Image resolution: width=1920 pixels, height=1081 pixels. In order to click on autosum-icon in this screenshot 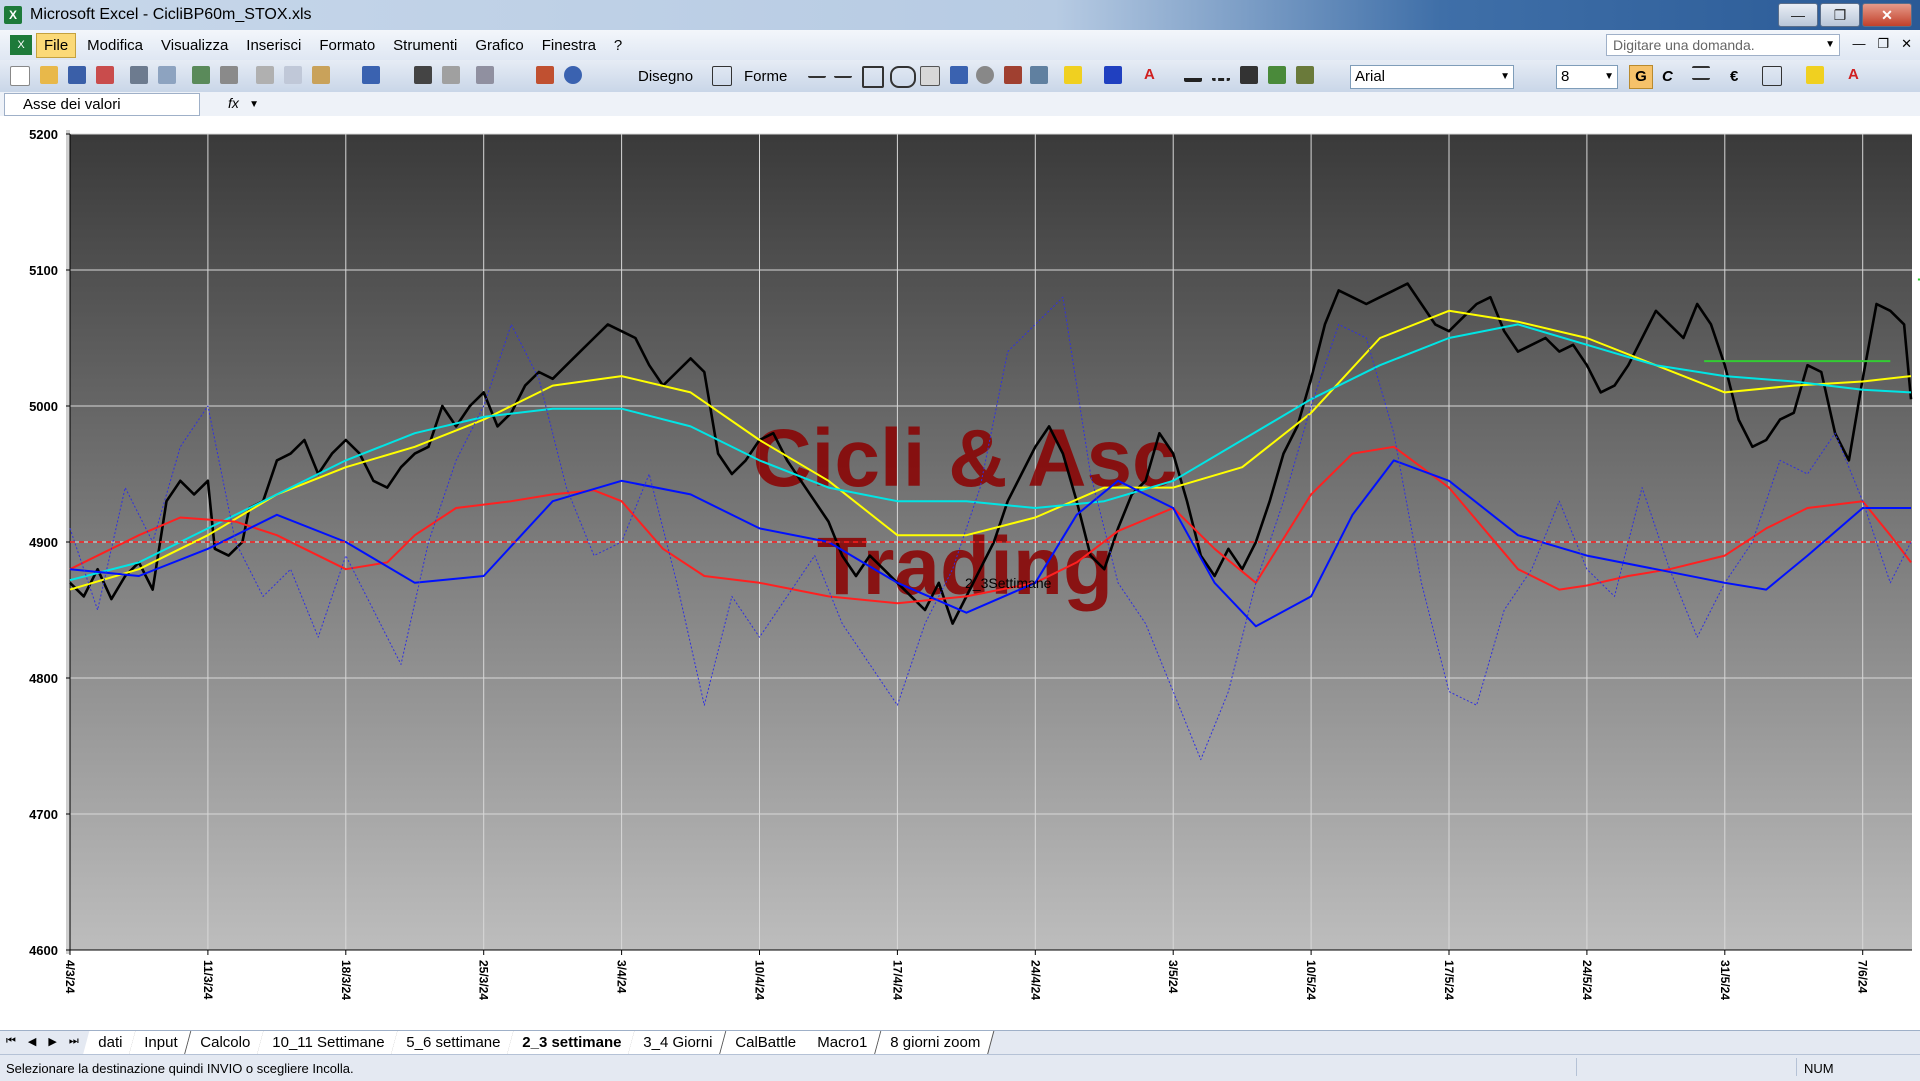, I will do `click(451, 75)`.